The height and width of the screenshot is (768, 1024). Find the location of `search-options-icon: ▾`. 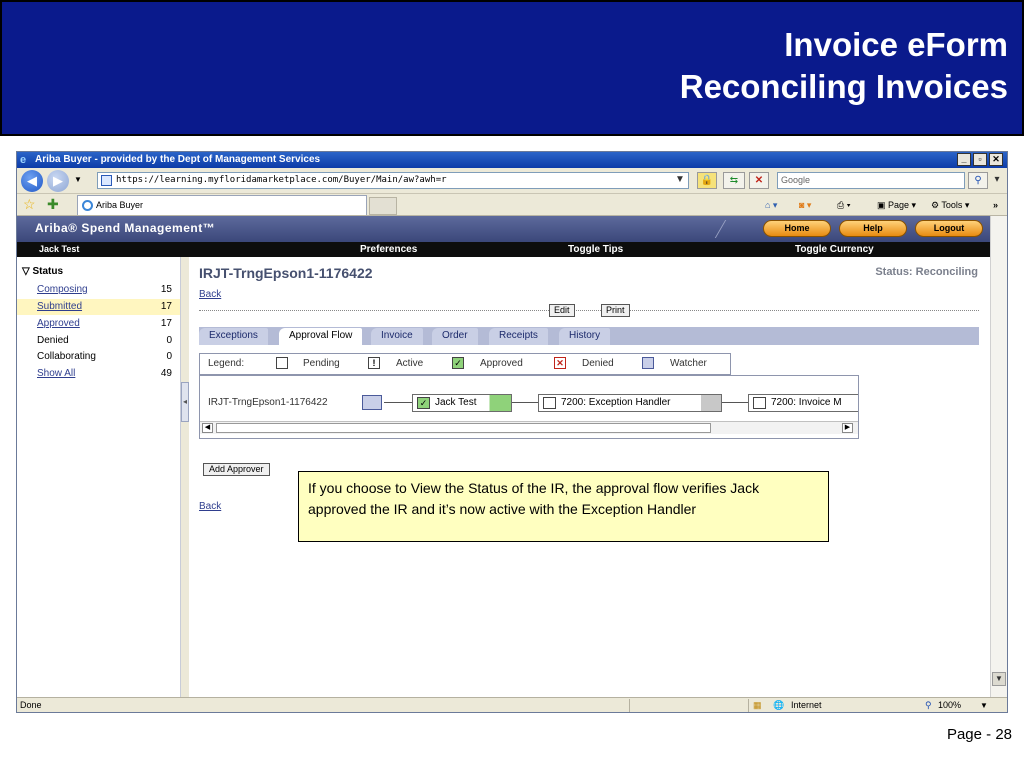

search-options-icon: ▾ is located at coordinates (997, 180).